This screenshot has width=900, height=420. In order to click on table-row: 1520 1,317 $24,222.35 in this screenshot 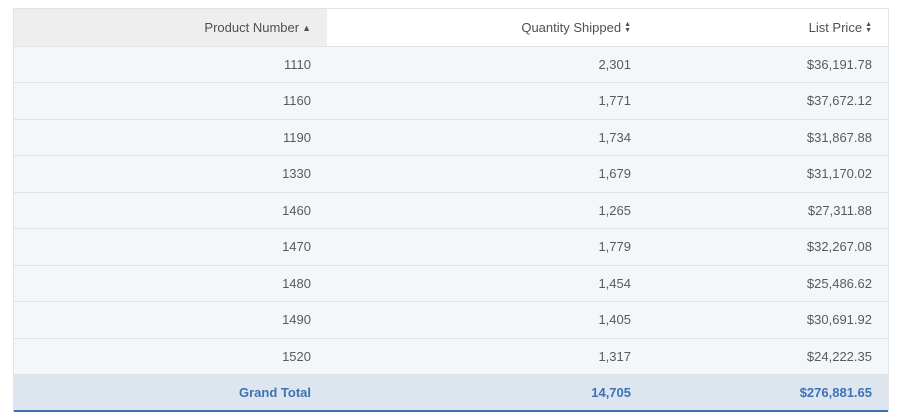, I will do `click(451, 356)`.